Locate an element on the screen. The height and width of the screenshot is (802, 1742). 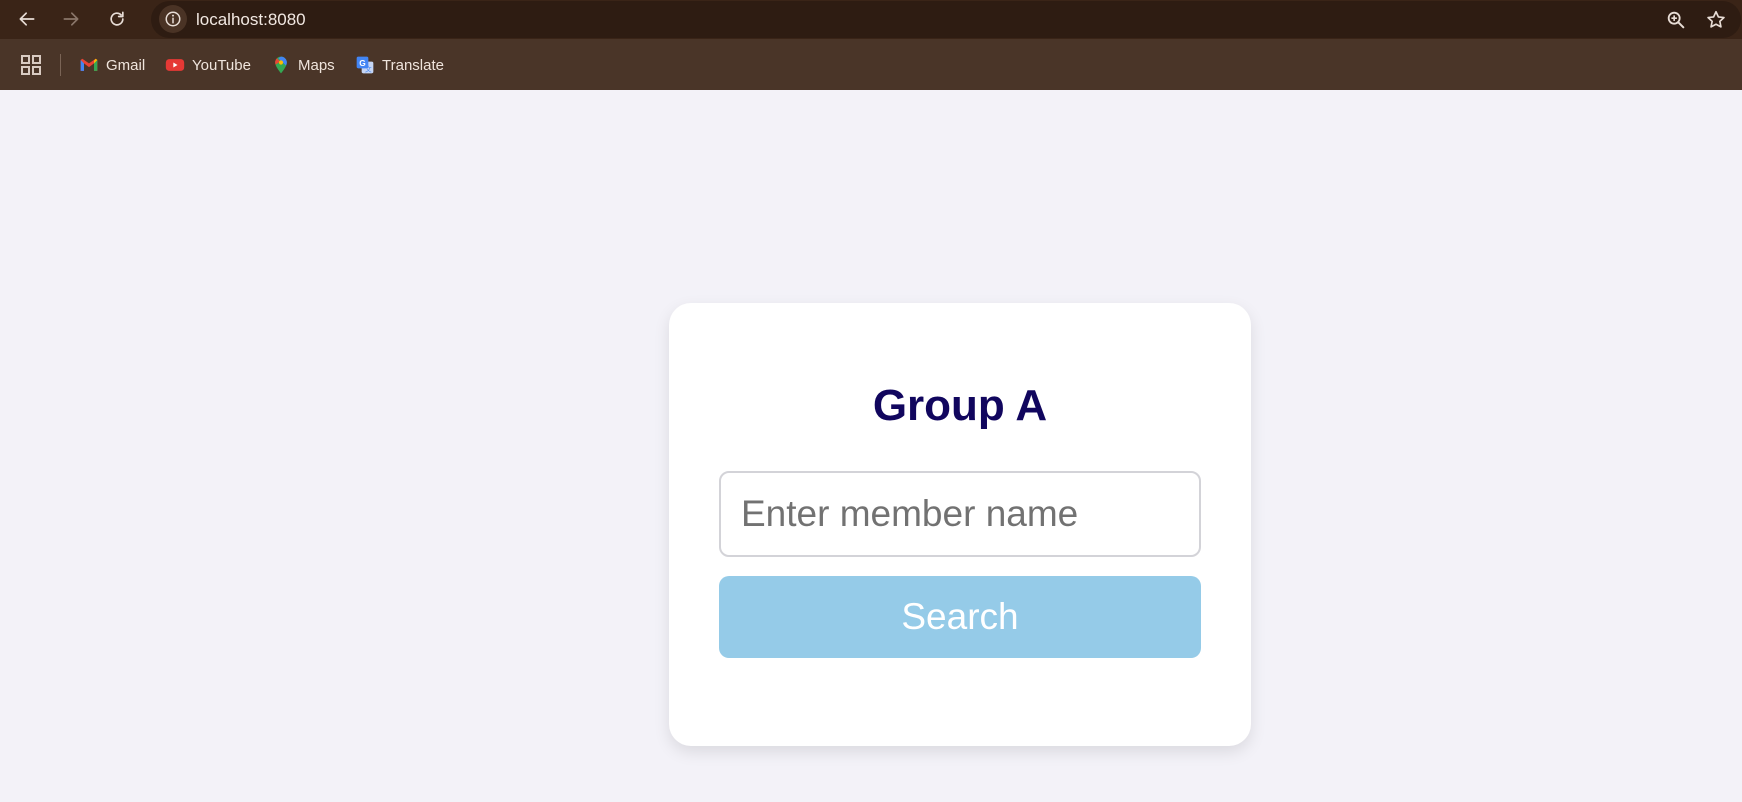
arrow-left-icon is located at coordinates (27, 19).